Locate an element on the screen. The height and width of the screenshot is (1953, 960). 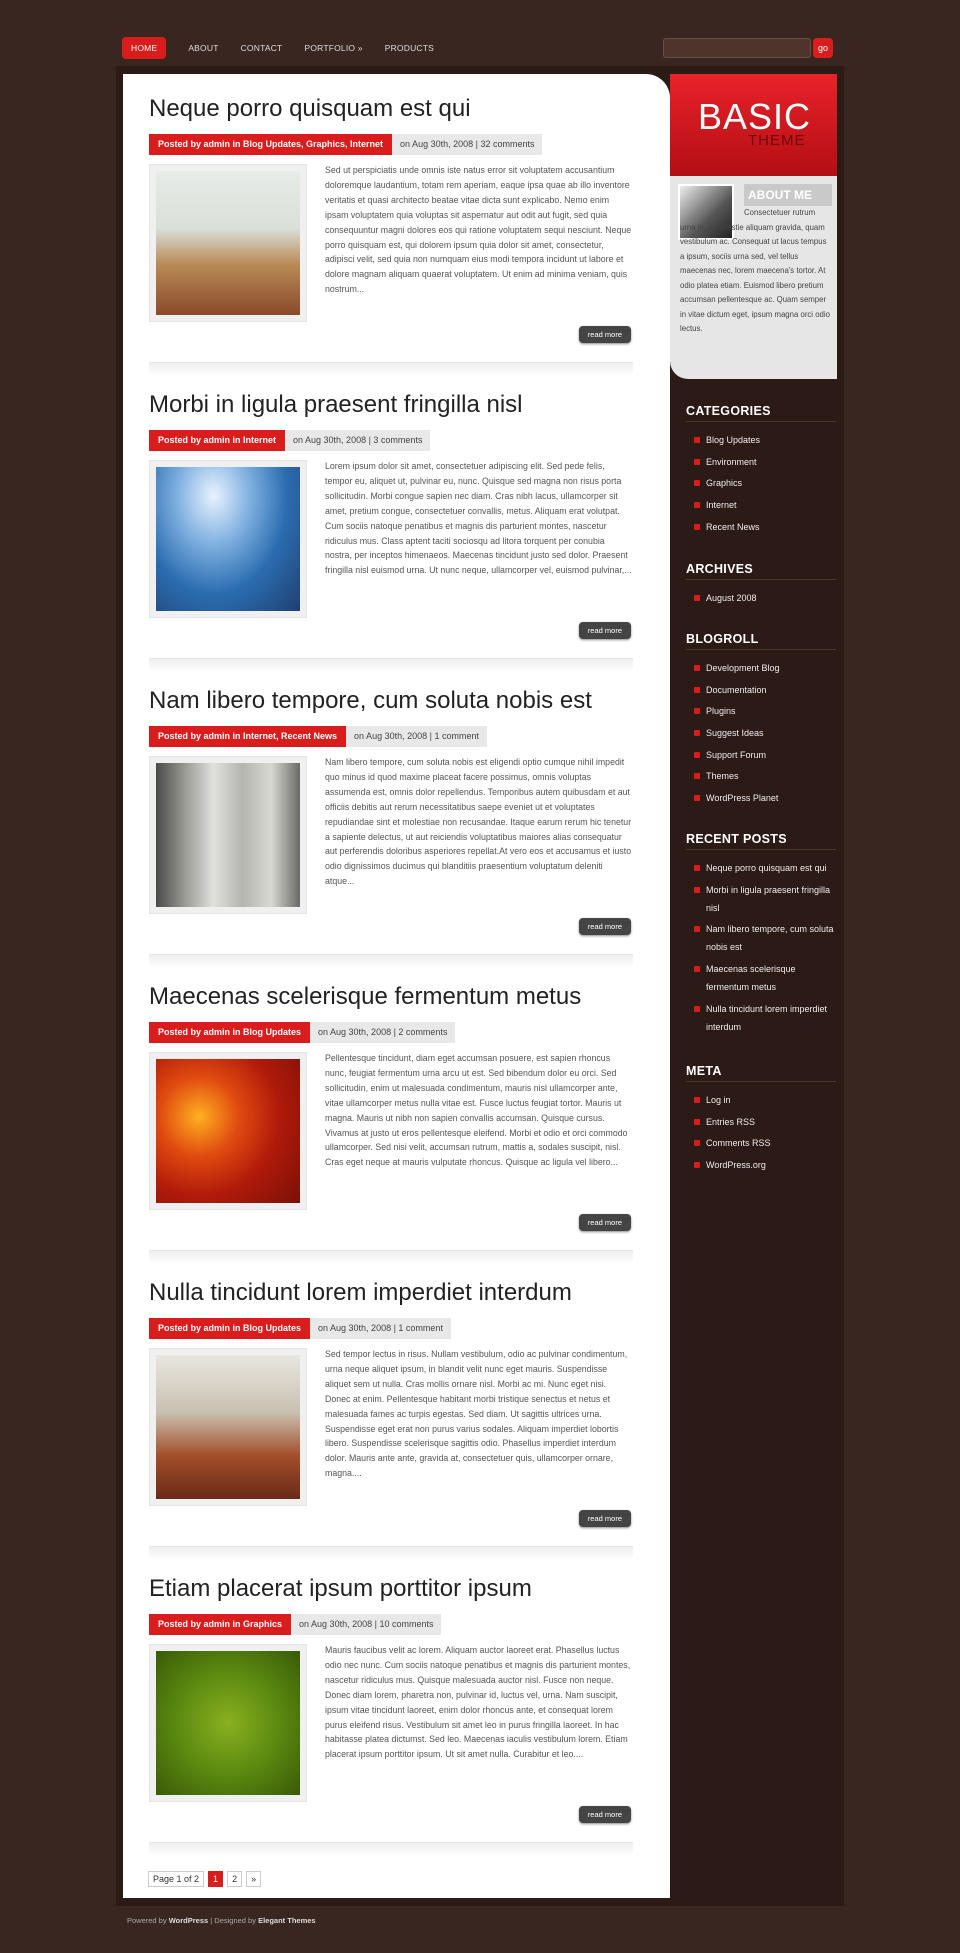
leaf-droplets-image is located at coordinates (228, 1723).